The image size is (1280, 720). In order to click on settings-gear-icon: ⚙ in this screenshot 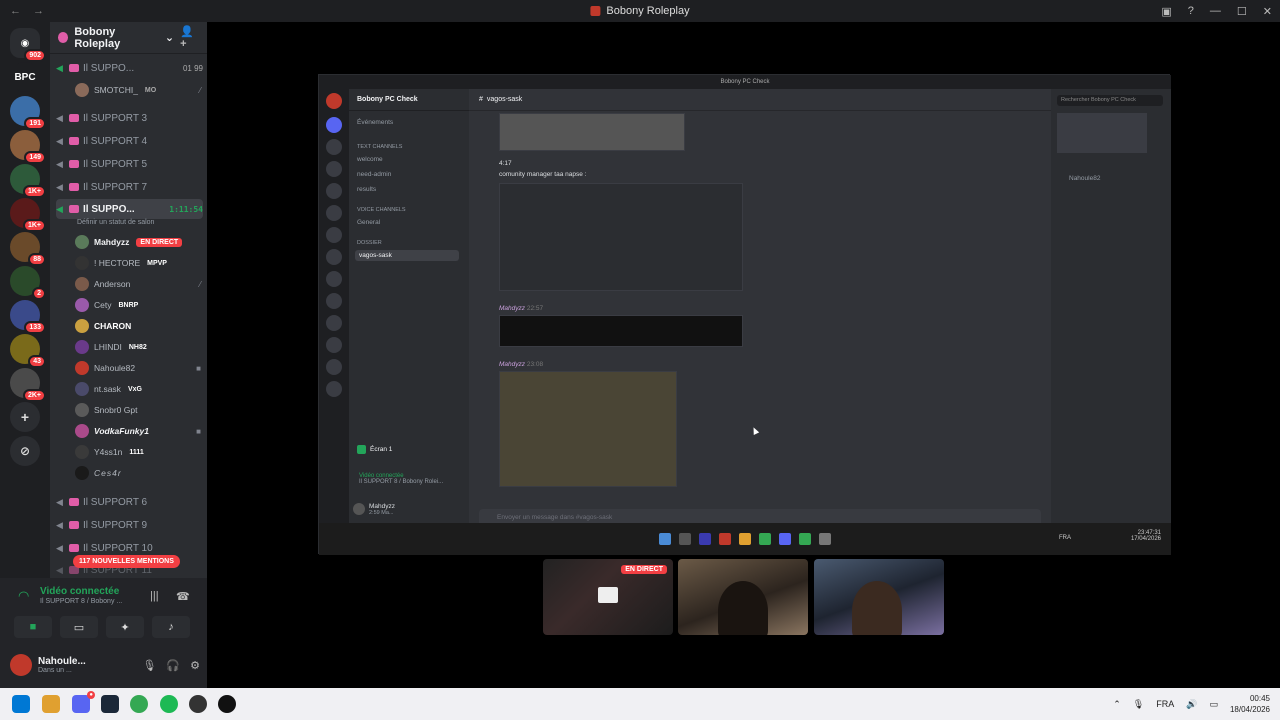, I will do `click(195, 665)`.